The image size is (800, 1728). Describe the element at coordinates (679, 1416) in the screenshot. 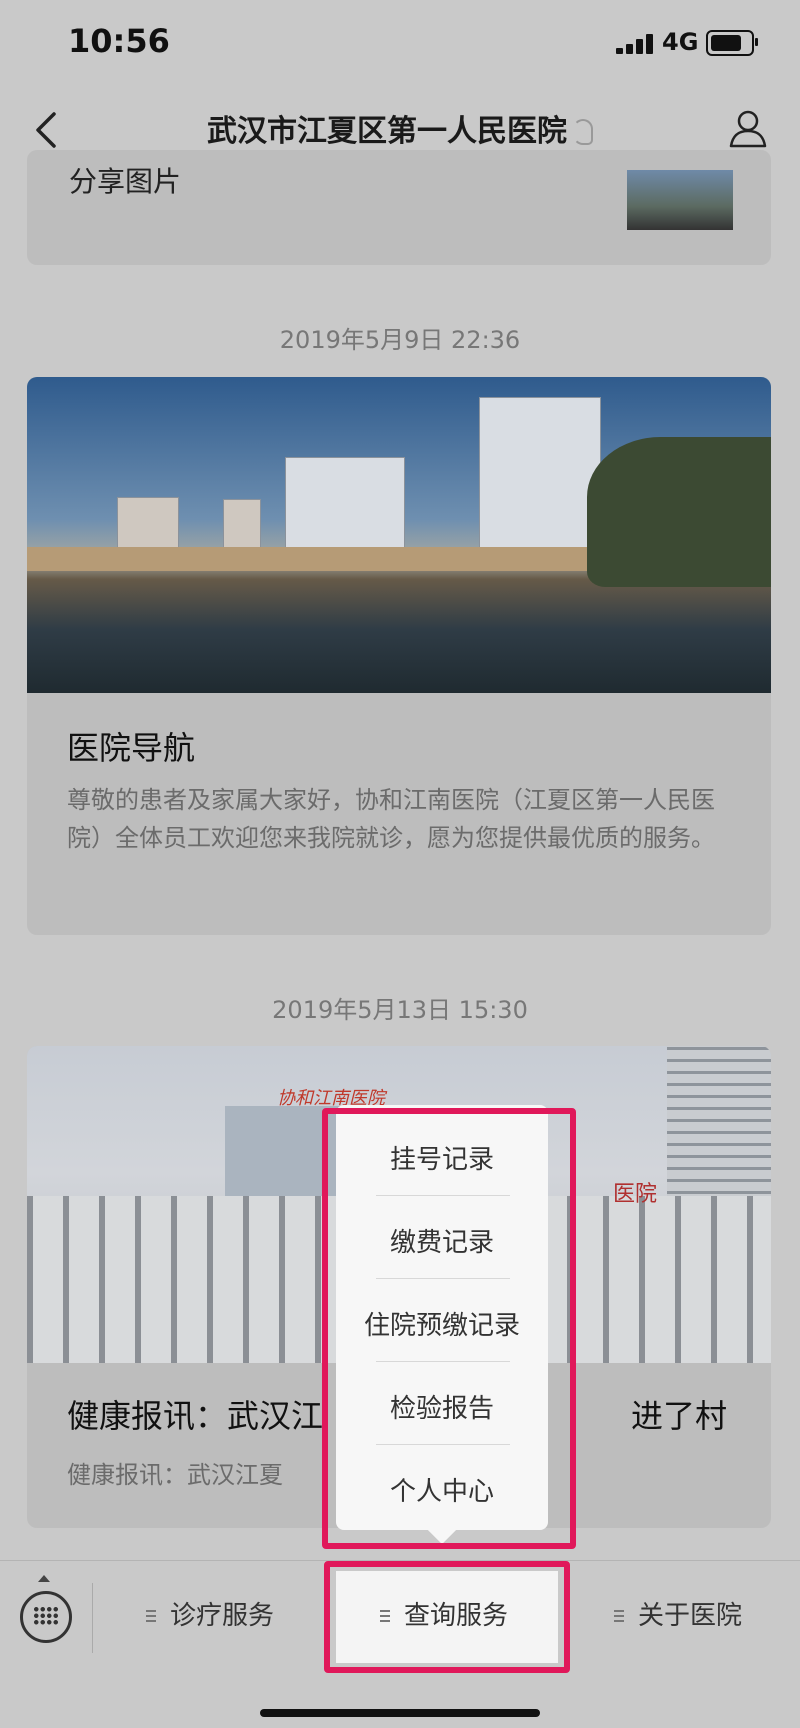

I see `article-title-right: 进了村` at that location.